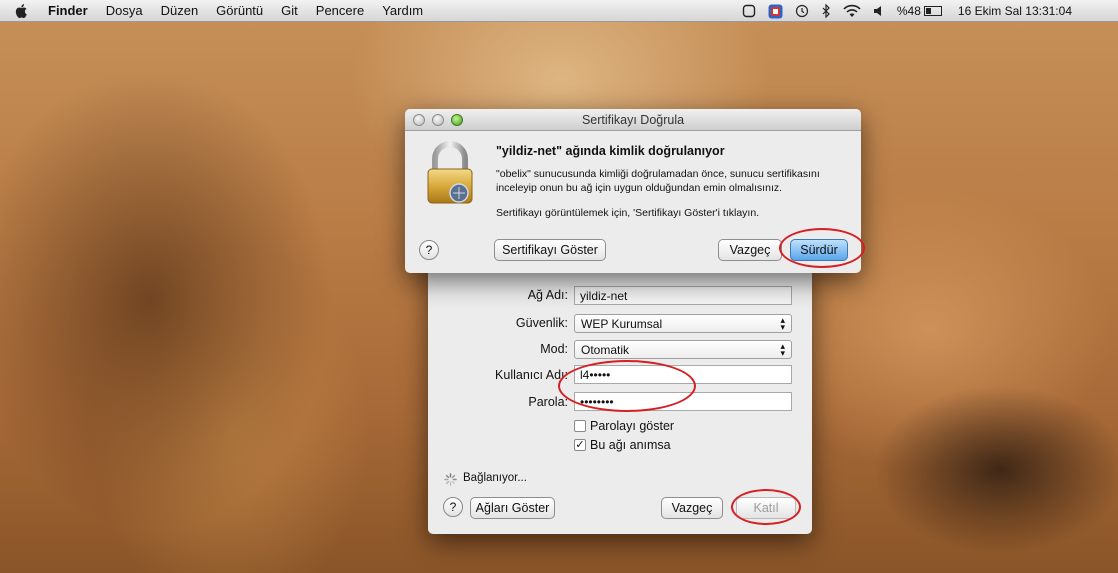 Image resolution: width=1118 pixels, height=573 pixels. I want to click on menu-go: Git, so click(289, 10).